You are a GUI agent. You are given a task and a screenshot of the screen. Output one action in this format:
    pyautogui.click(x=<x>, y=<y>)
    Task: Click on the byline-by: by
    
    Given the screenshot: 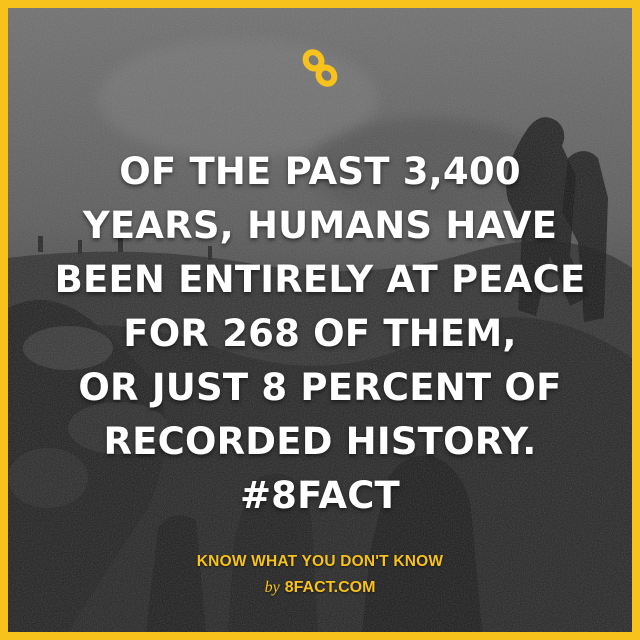 What is the action you would take?
    pyautogui.click(x=272, y=587)
    